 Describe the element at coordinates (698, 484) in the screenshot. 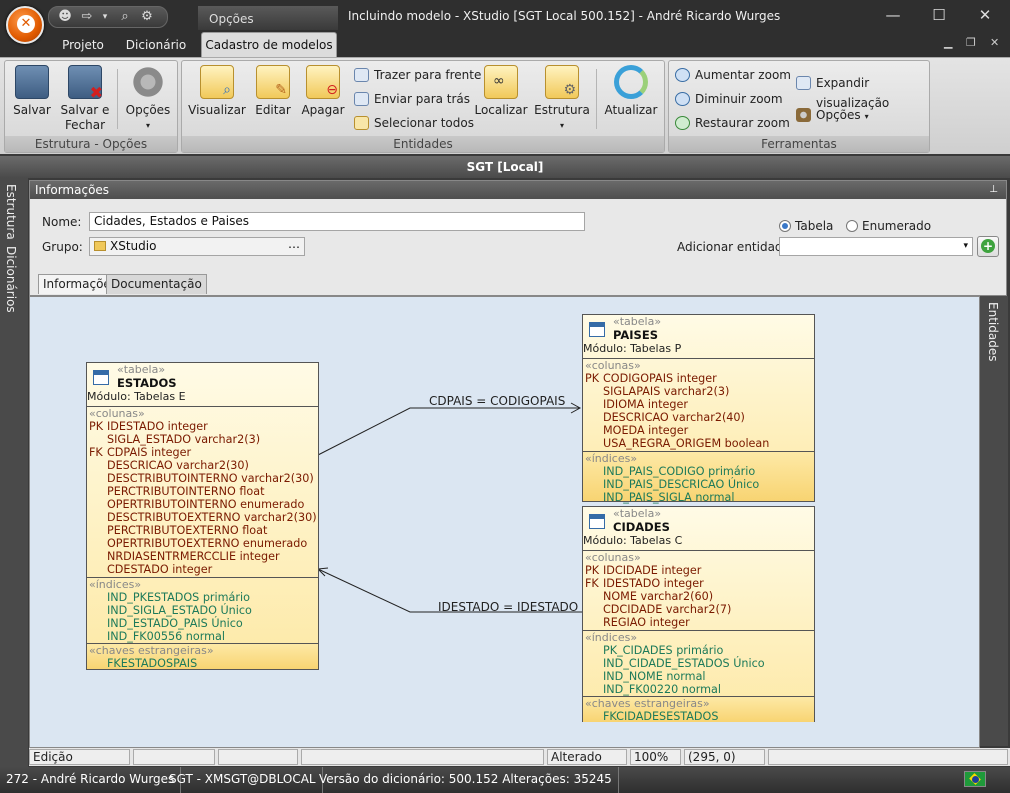

I see `index-row: IND_PAIS_DESCRICAO Único` at that location.